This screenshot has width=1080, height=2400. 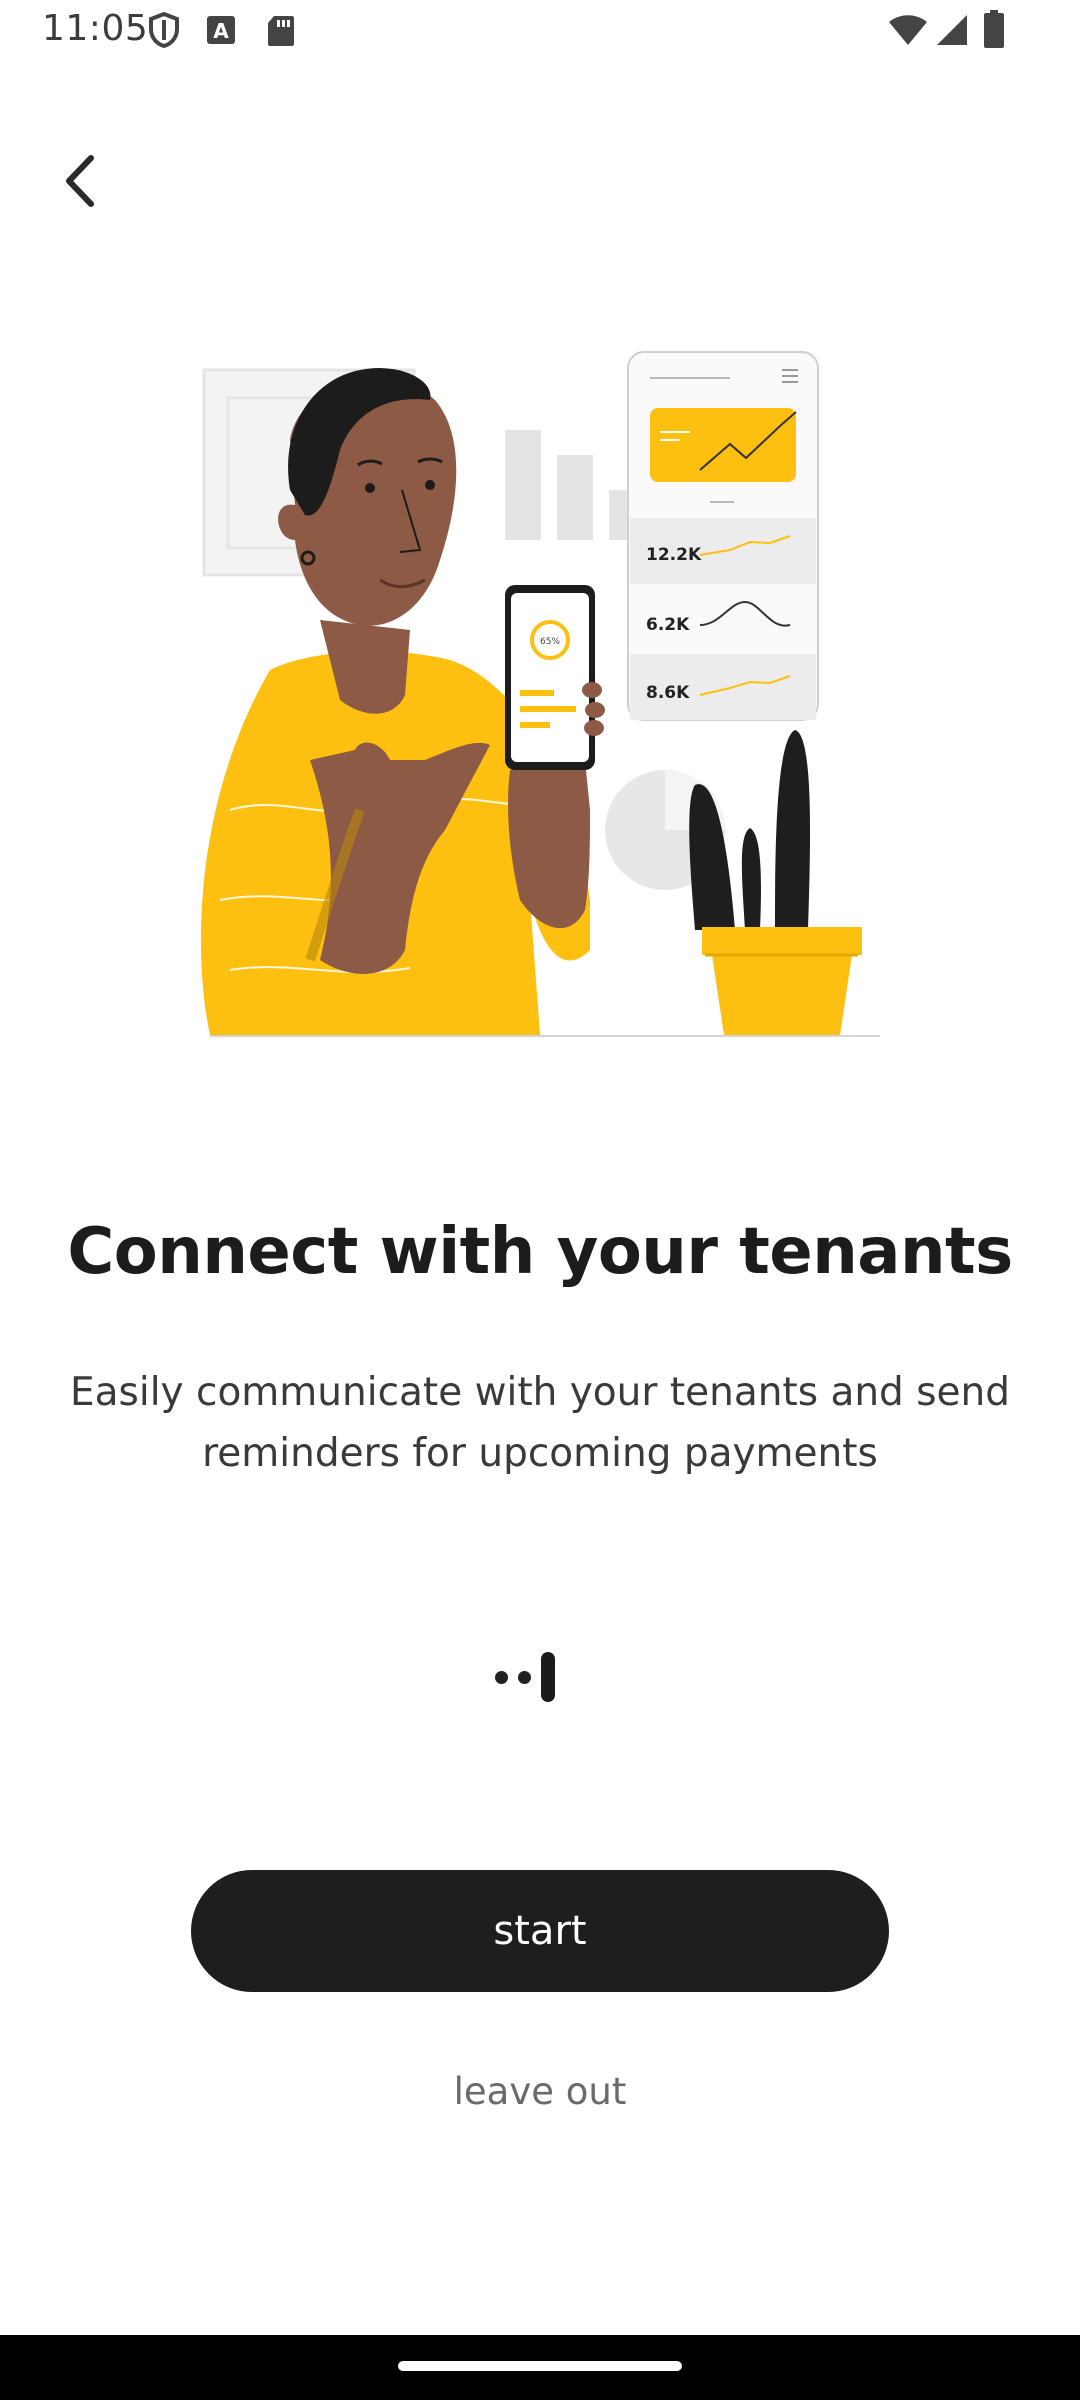 What do you see at coordinates (540, 2091) in the screenshot?
I see `leave-out-link: leave out` at bounding box center [540, 2091].